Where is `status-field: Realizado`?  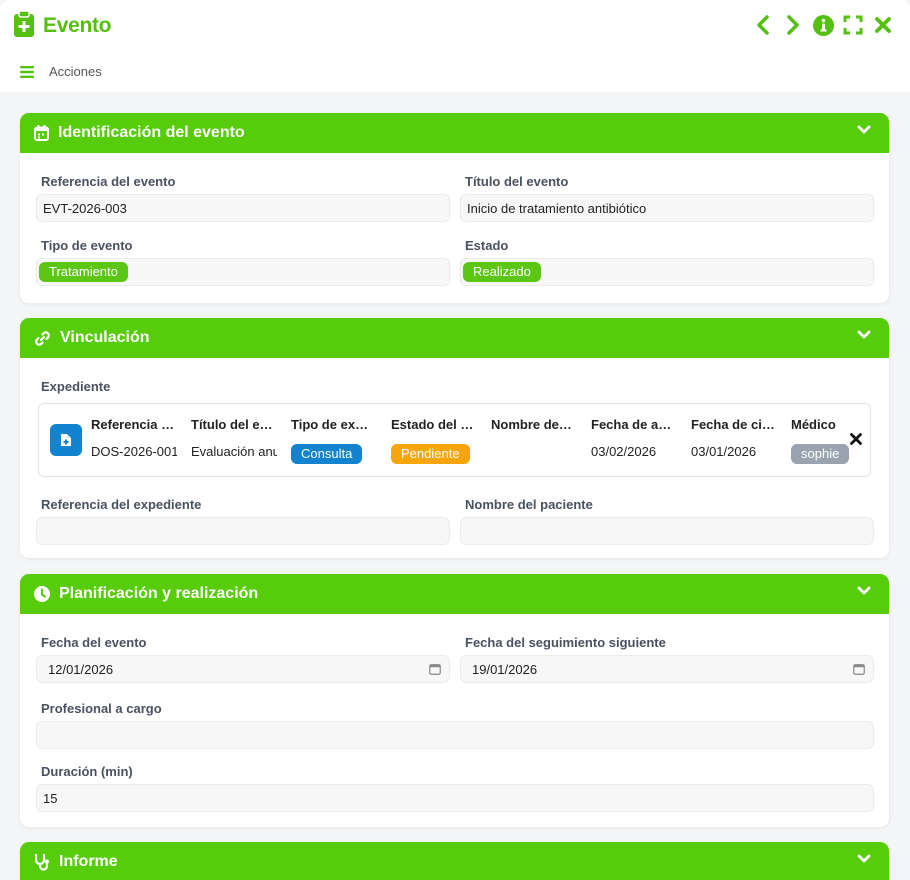
status-field: Realizado is located at coordinates (667, 272).